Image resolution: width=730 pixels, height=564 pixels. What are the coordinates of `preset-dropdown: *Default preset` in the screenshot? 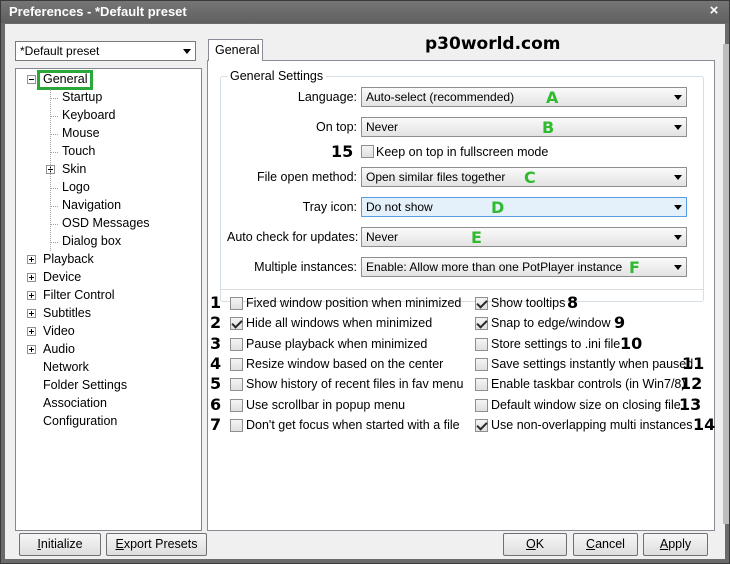 It's located at (105, 51).